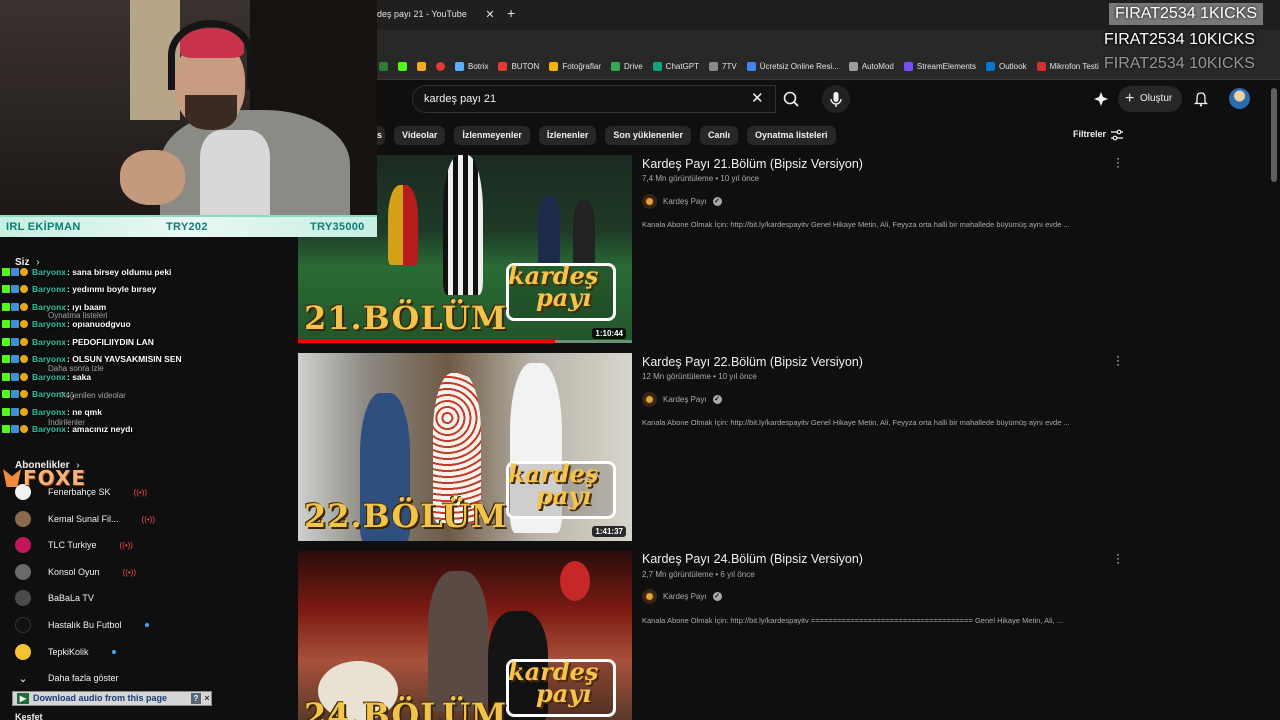 The image size is (1280, 720). I want to click on tab-close-icon: ✕, so click(490, 15).